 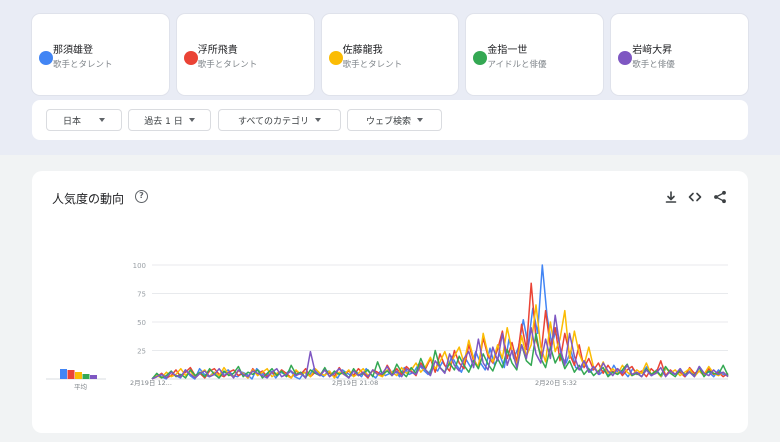 What do you see at coordinates (556, 383) in the screenshot?
I see `x-tick-label: 2月20日 5:32` at bounding box center [556, 383].